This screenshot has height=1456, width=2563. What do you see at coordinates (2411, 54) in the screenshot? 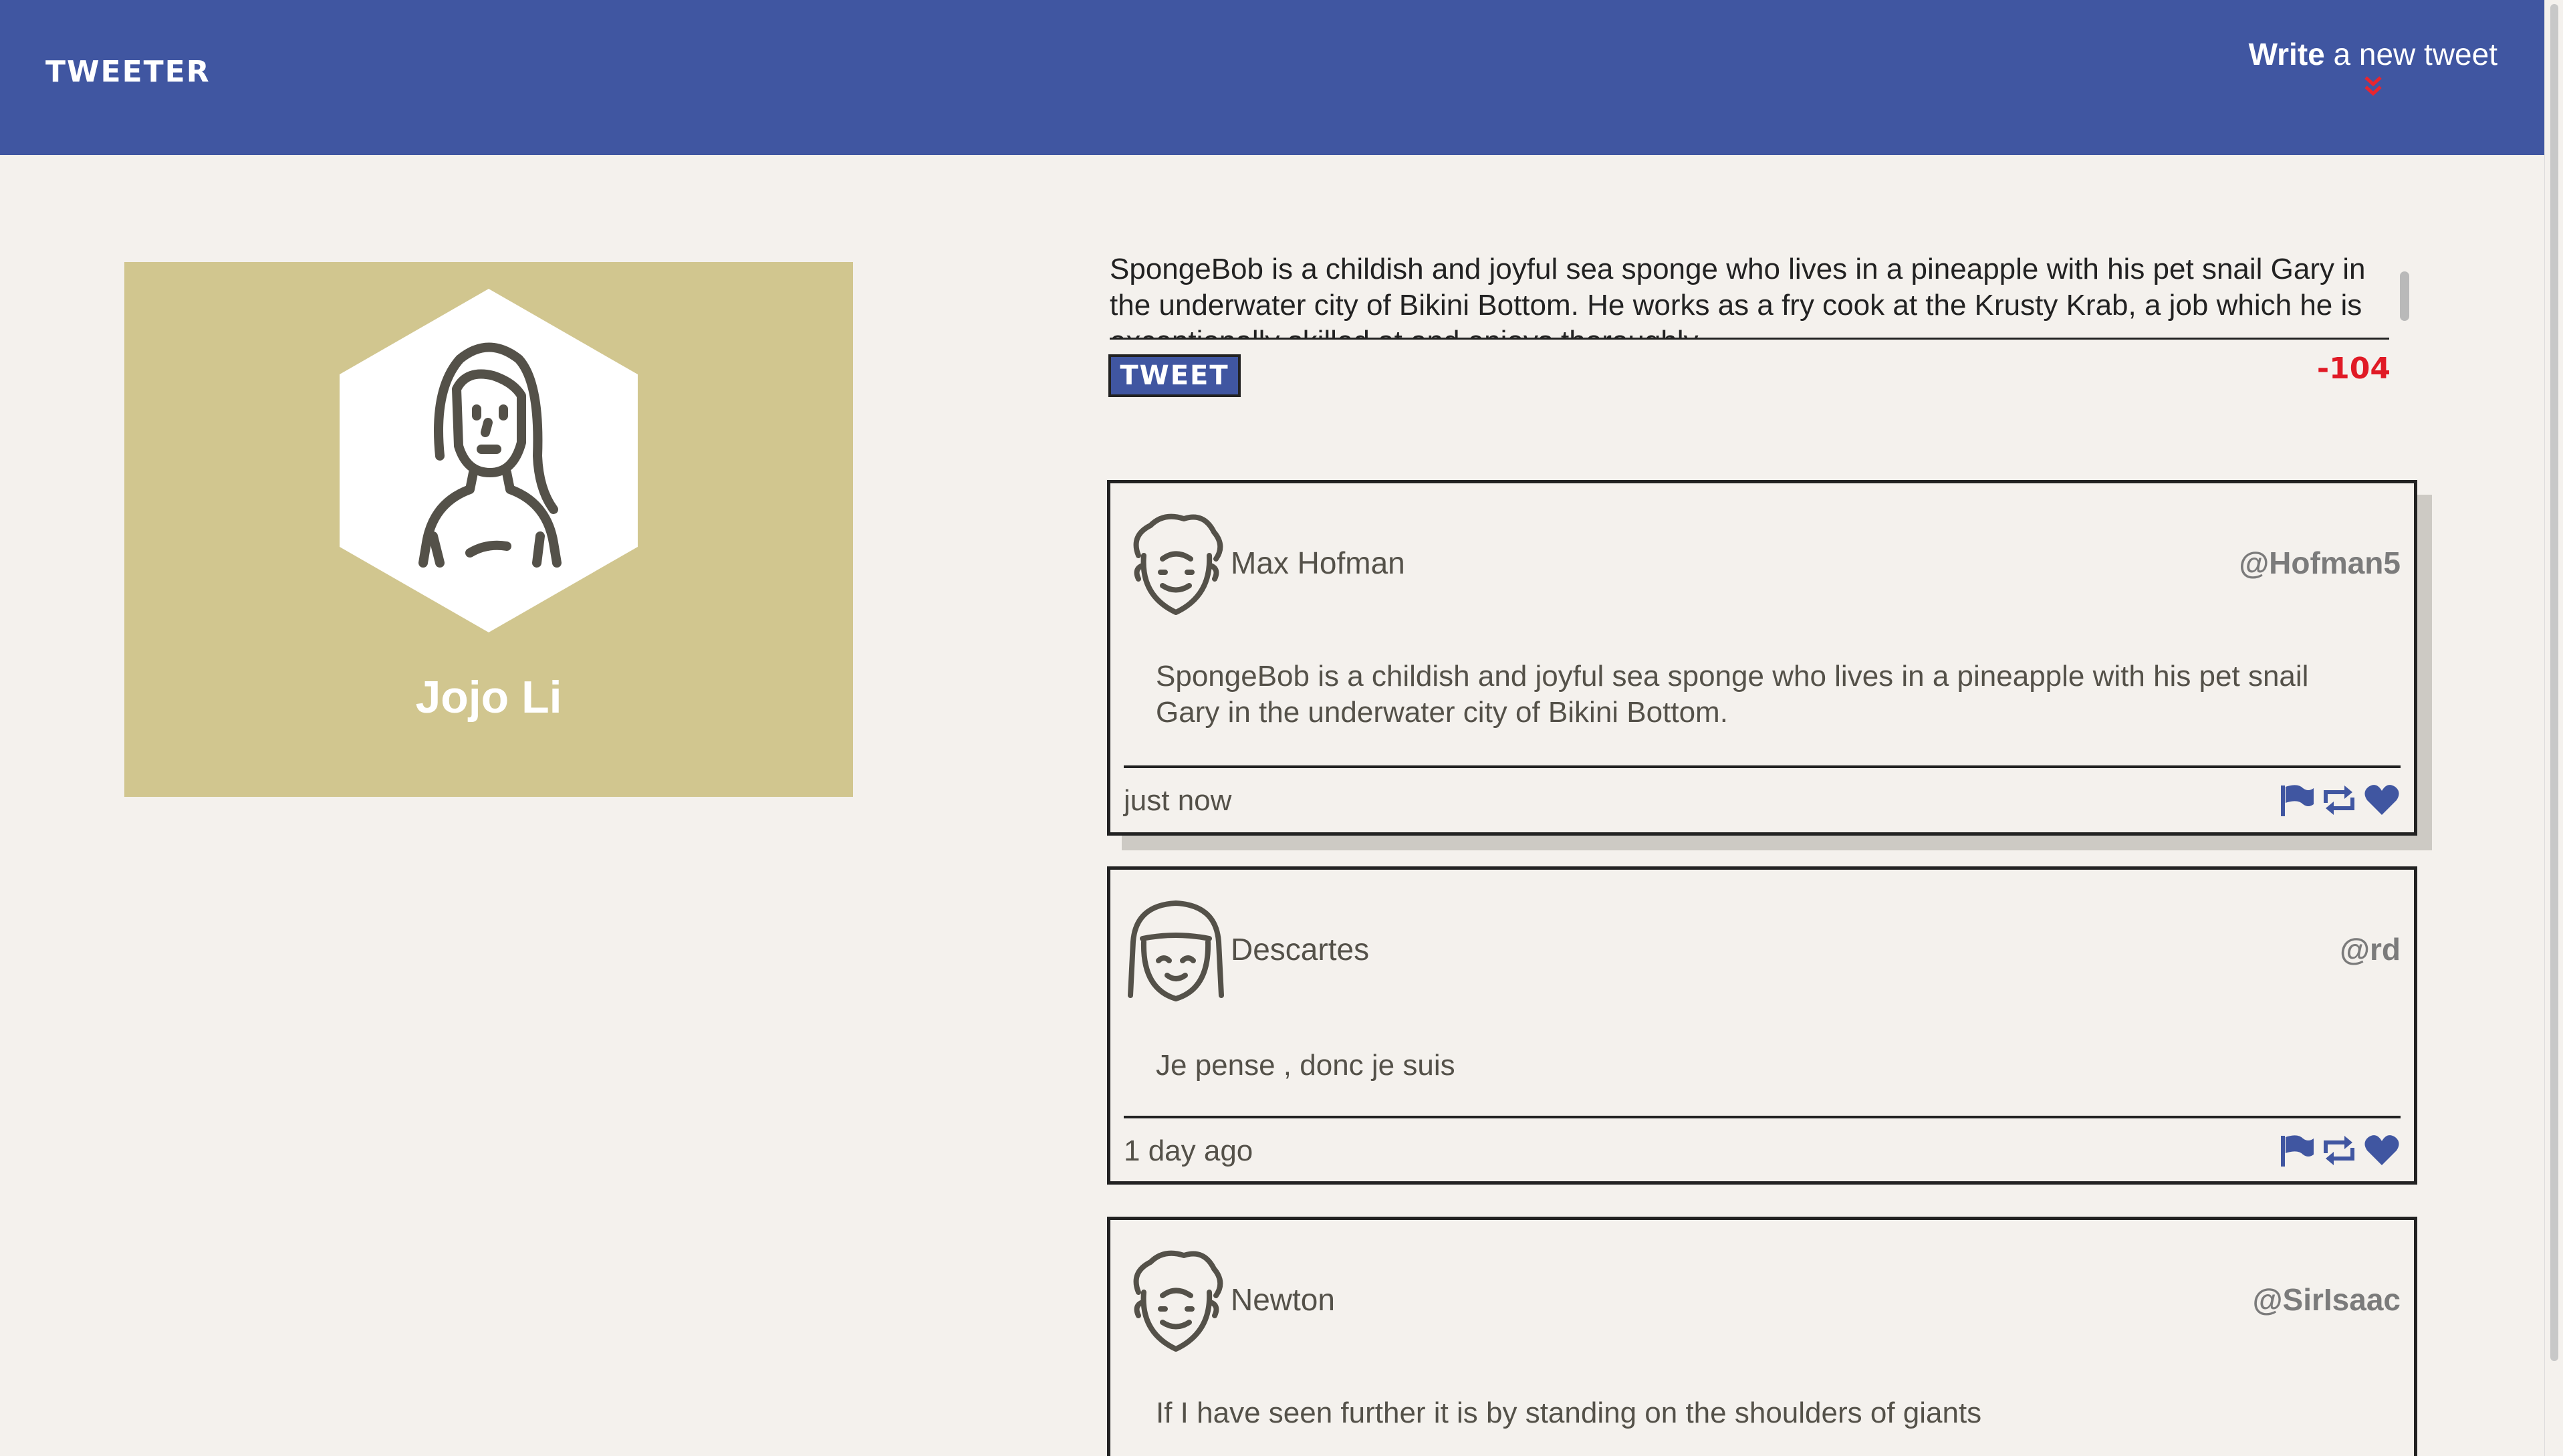
I see `write-label-rest: a new tweet` at bounding box center [2411, 54].